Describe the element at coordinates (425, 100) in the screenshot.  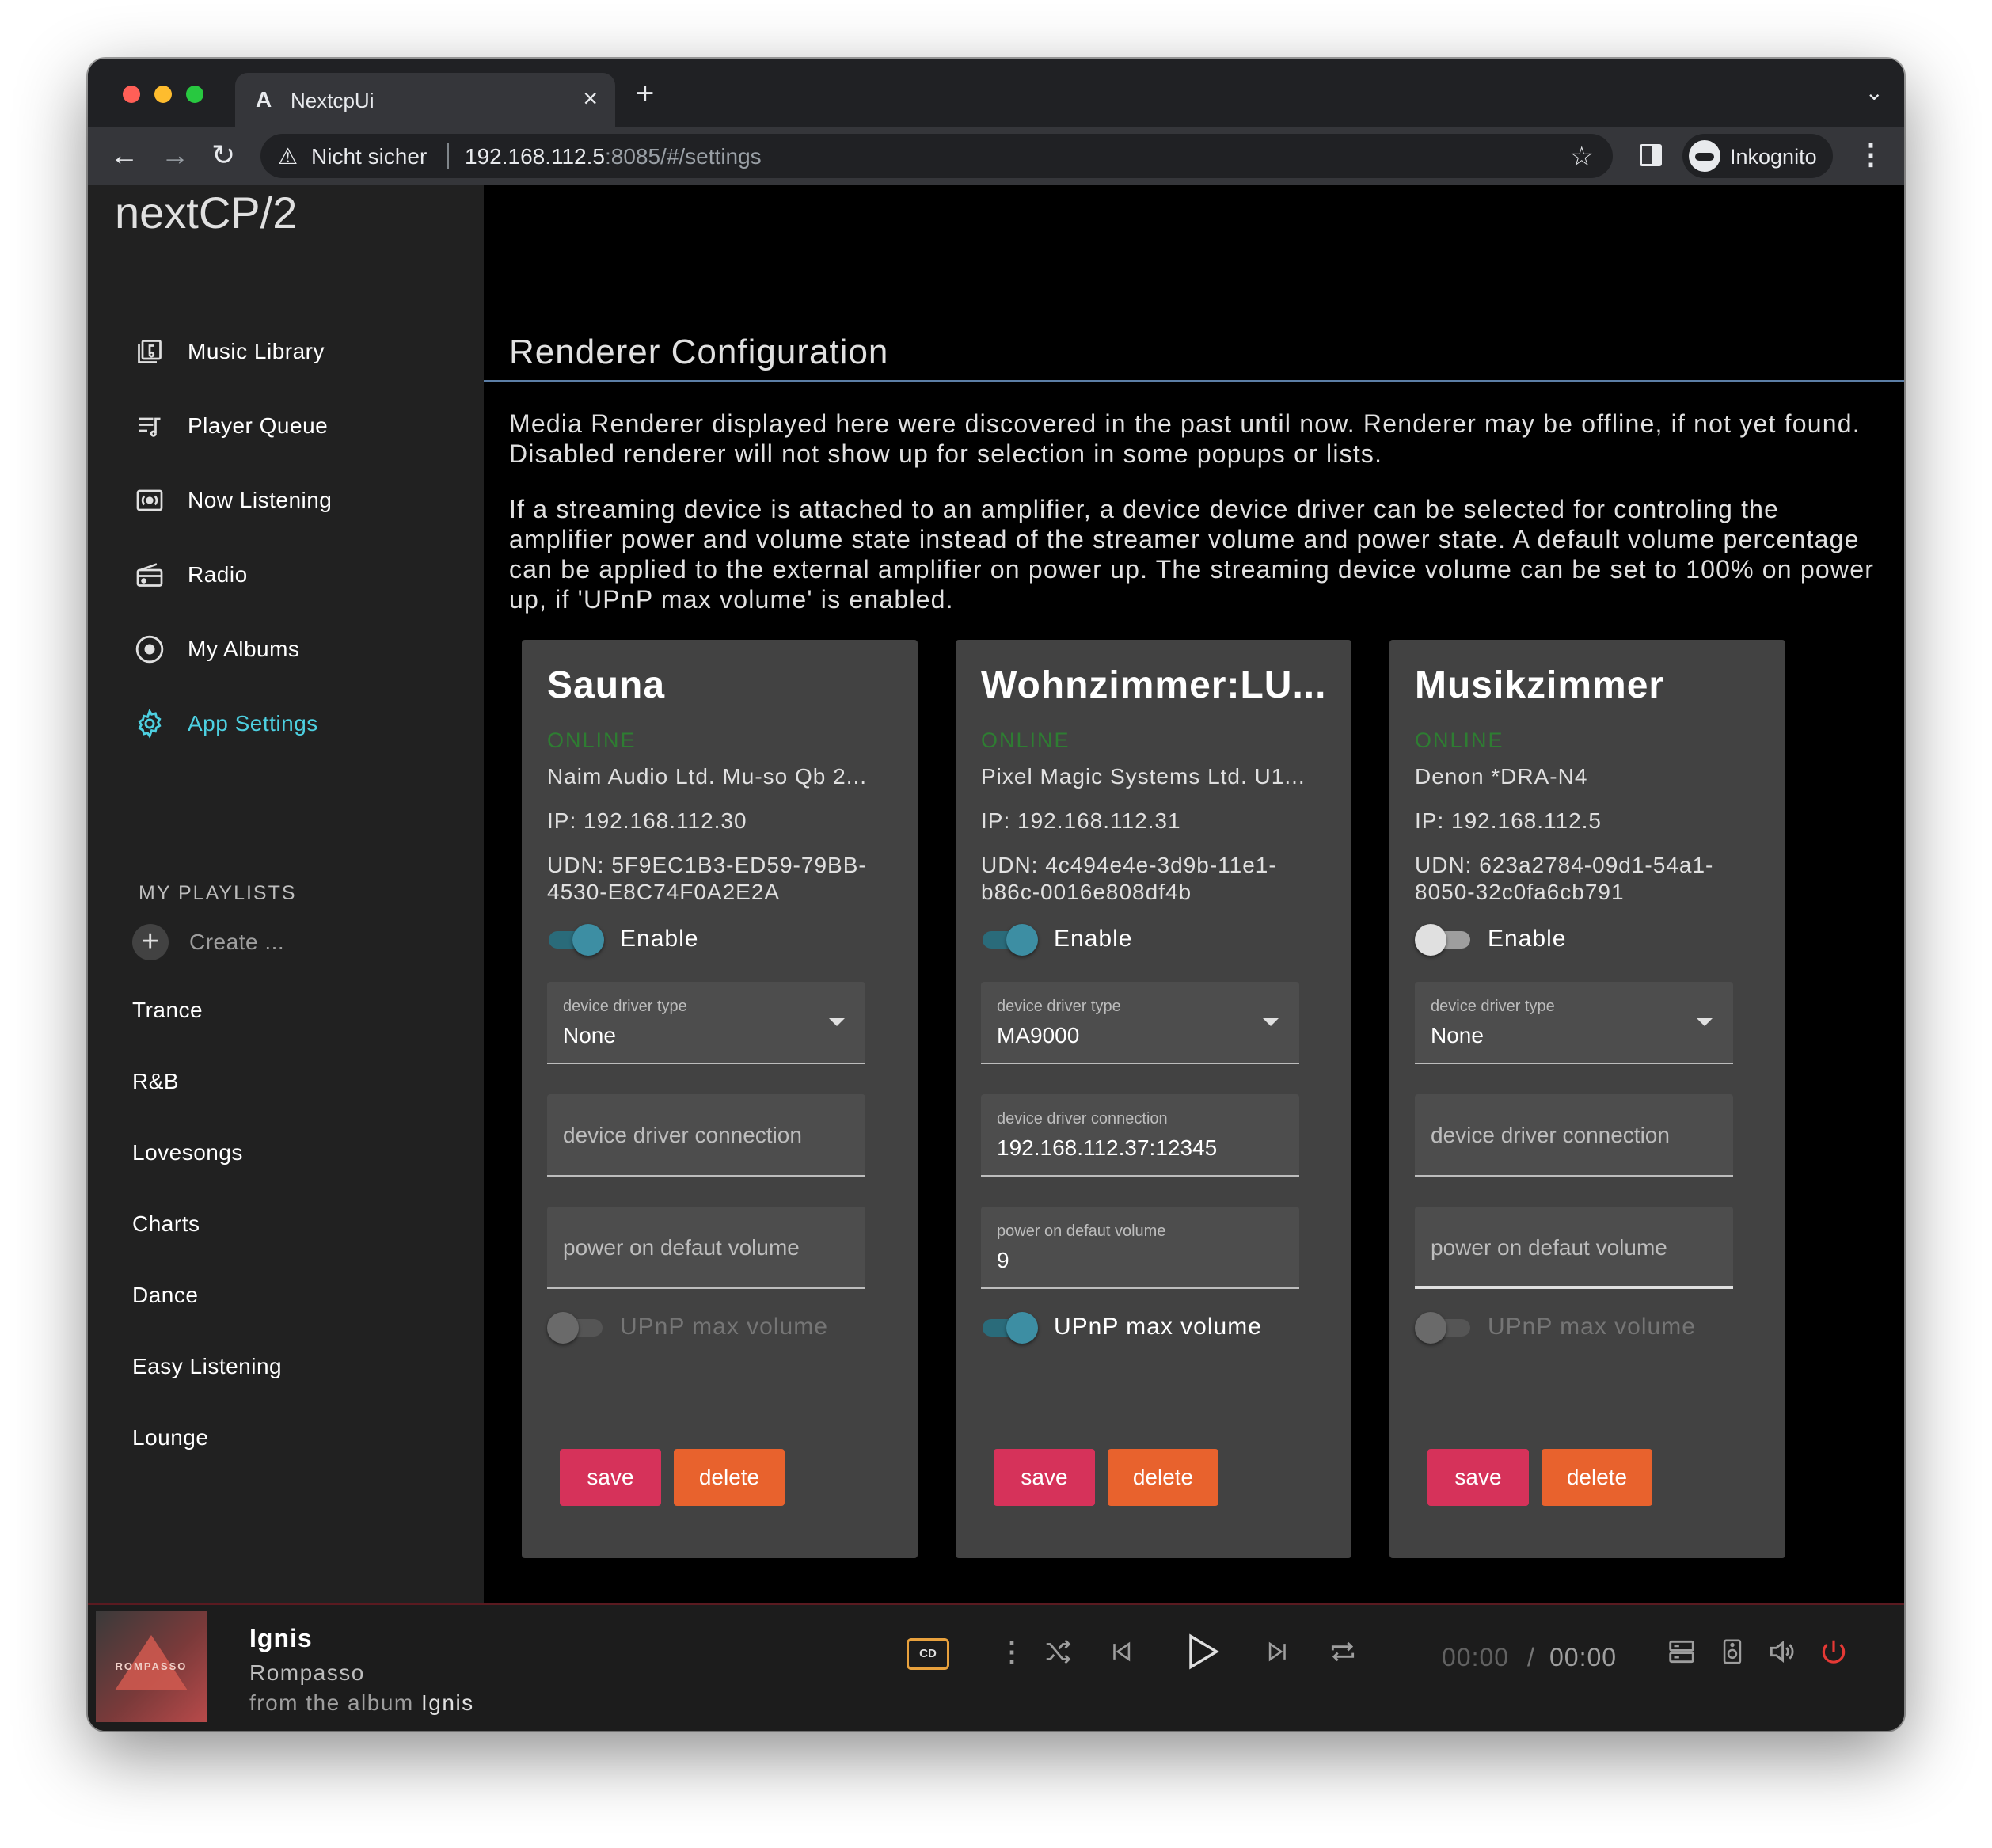
I see `browser-tab: A NextcpUi ×` at that location.